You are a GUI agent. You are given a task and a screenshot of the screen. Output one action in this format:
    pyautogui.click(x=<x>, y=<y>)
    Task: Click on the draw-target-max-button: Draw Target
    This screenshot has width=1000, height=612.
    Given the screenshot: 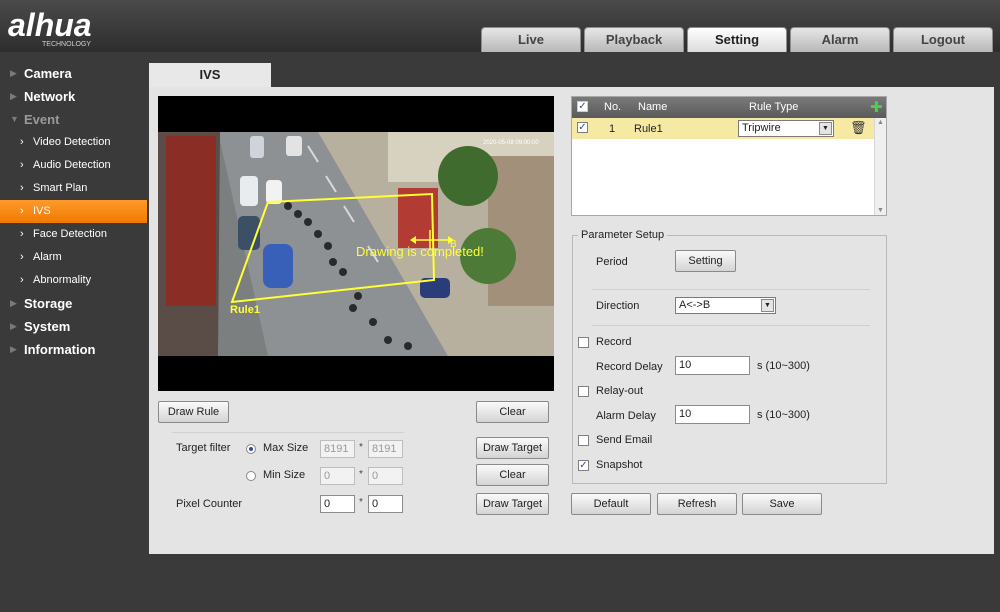 What is the action you would take?
    pyautogui.click(x=512, y=448)
    